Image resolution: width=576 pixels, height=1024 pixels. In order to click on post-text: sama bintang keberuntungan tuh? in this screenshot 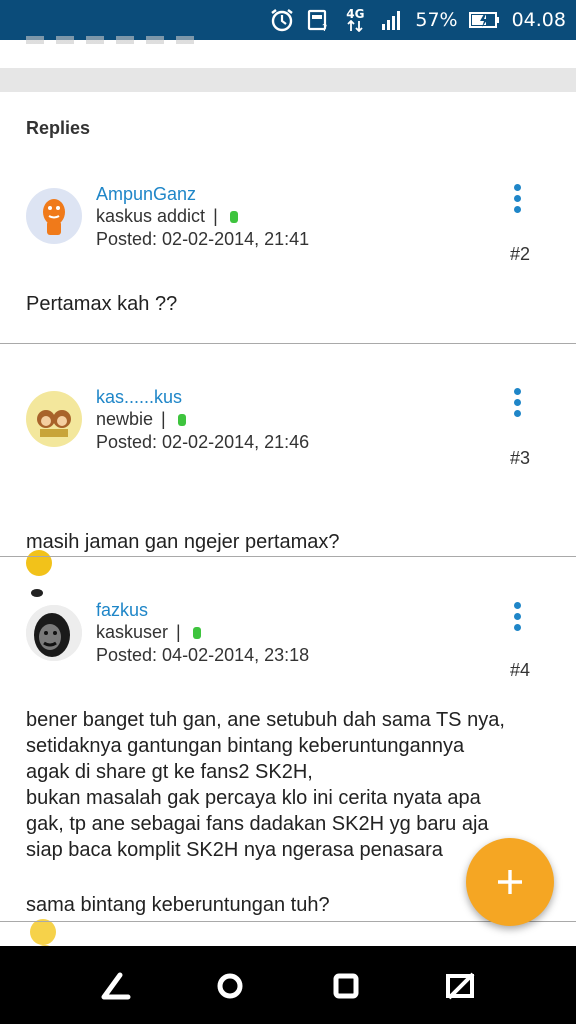, I will do `click(178, 905)`.